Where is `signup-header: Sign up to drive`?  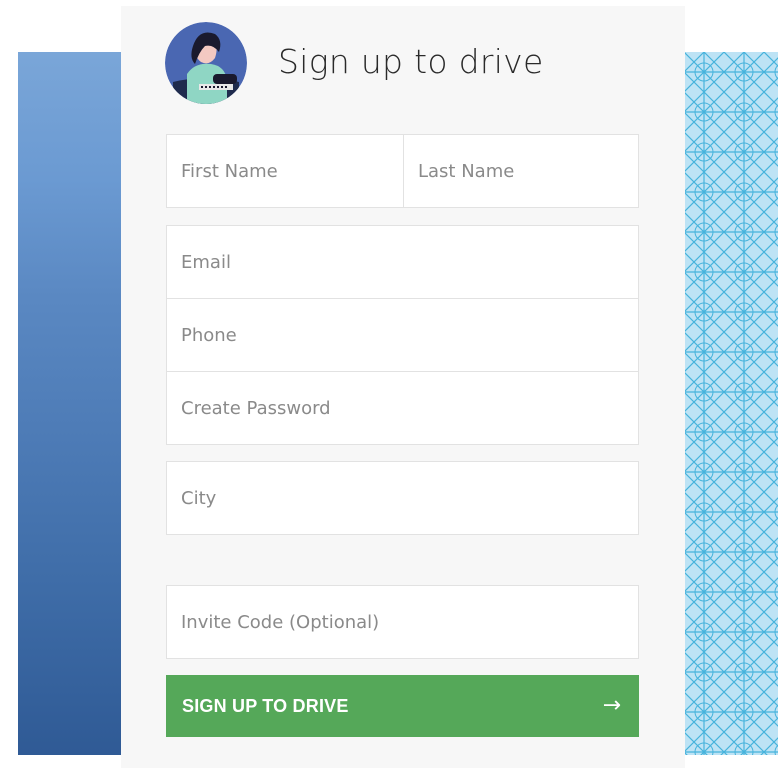 signup-header: Sign up to drive is located at coordinates (405, 63).